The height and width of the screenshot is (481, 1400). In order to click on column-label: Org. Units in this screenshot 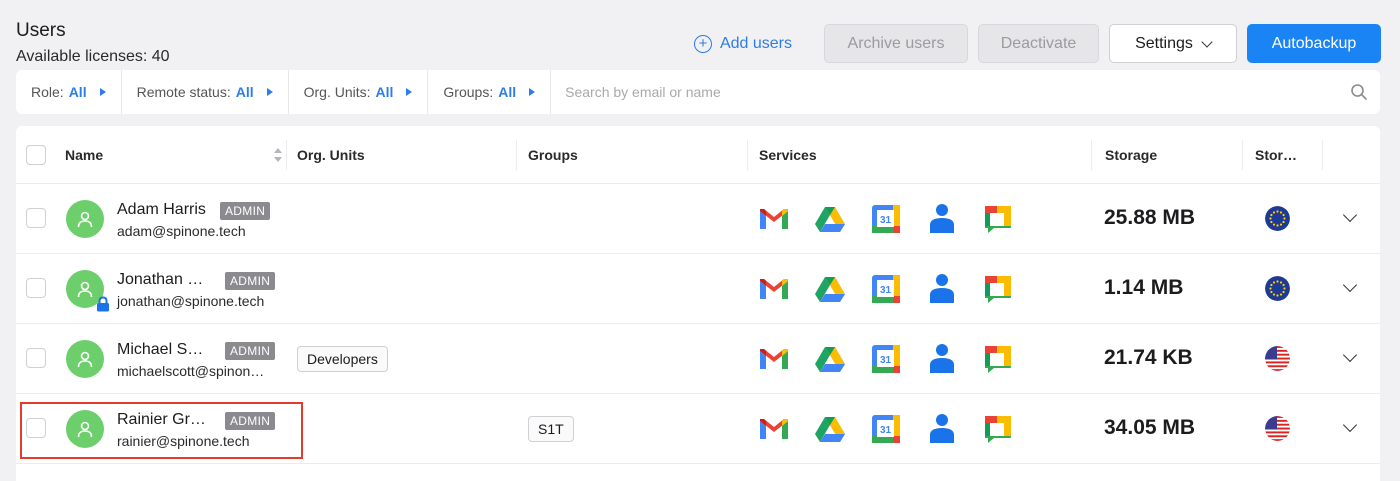, I will do `click(331, 155)`.